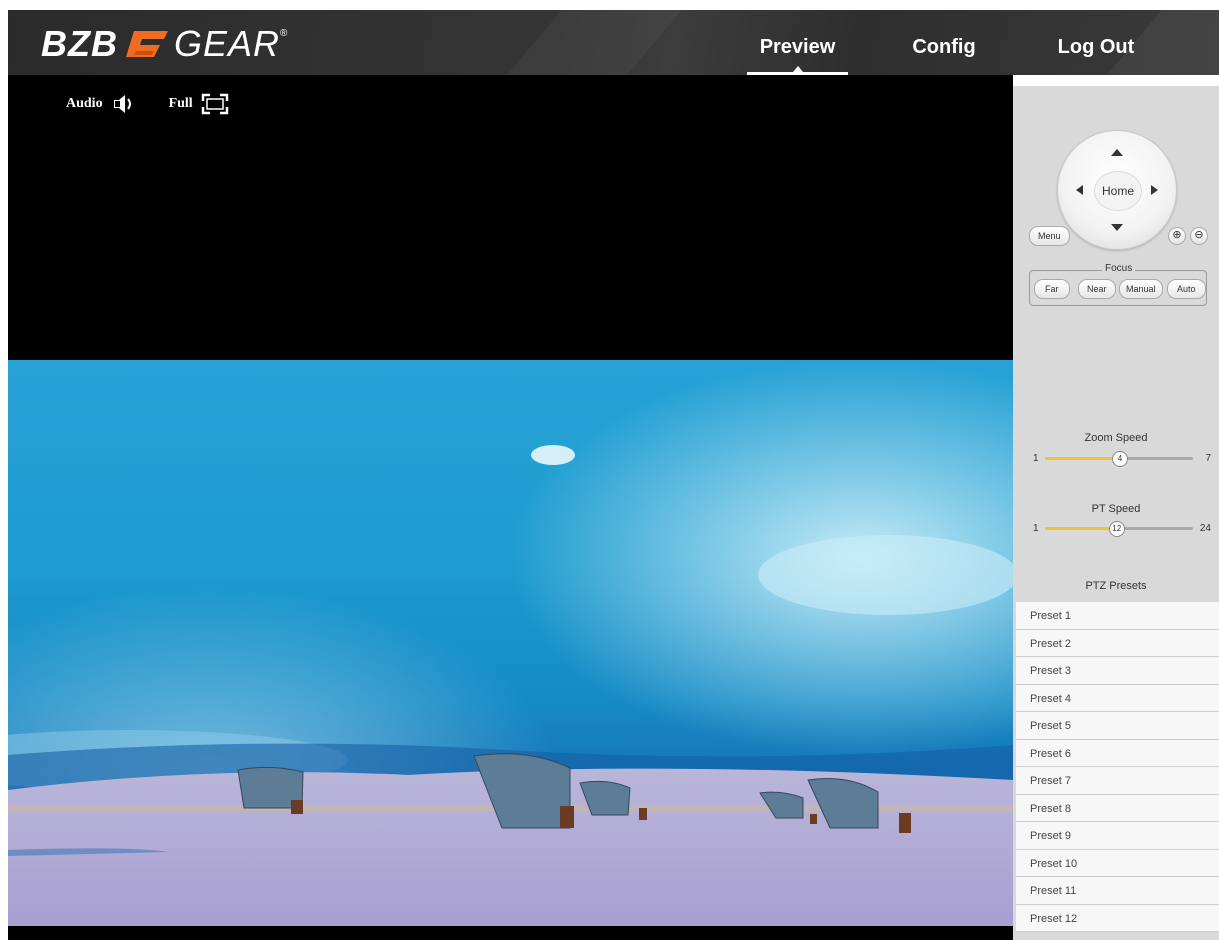 This screenshot has width=1219, height=940. Describe the element at coordinates (1117, 808) in the screenshot. I see `preset-item: Preset 8` at that location.